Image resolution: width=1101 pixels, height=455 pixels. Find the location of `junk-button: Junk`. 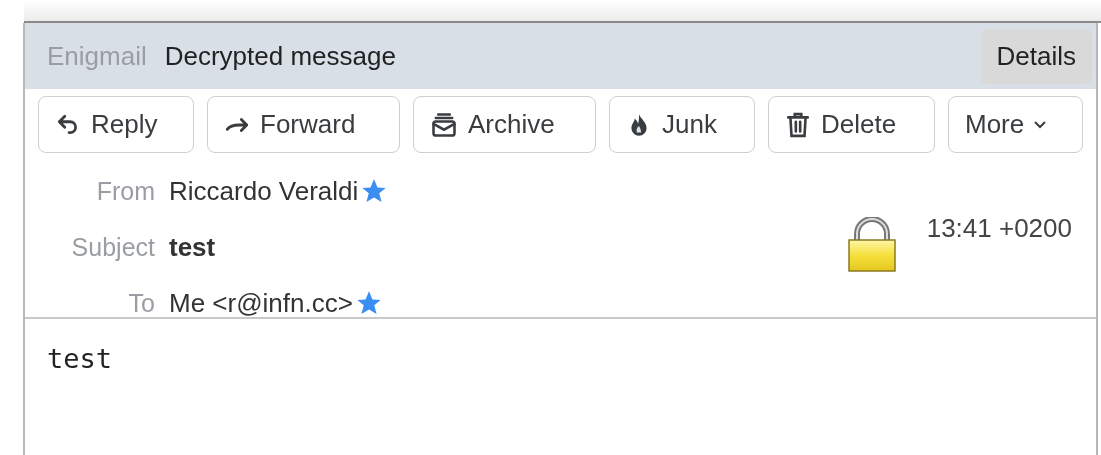

junk-button: Junk is located at coordinates (682, 124).